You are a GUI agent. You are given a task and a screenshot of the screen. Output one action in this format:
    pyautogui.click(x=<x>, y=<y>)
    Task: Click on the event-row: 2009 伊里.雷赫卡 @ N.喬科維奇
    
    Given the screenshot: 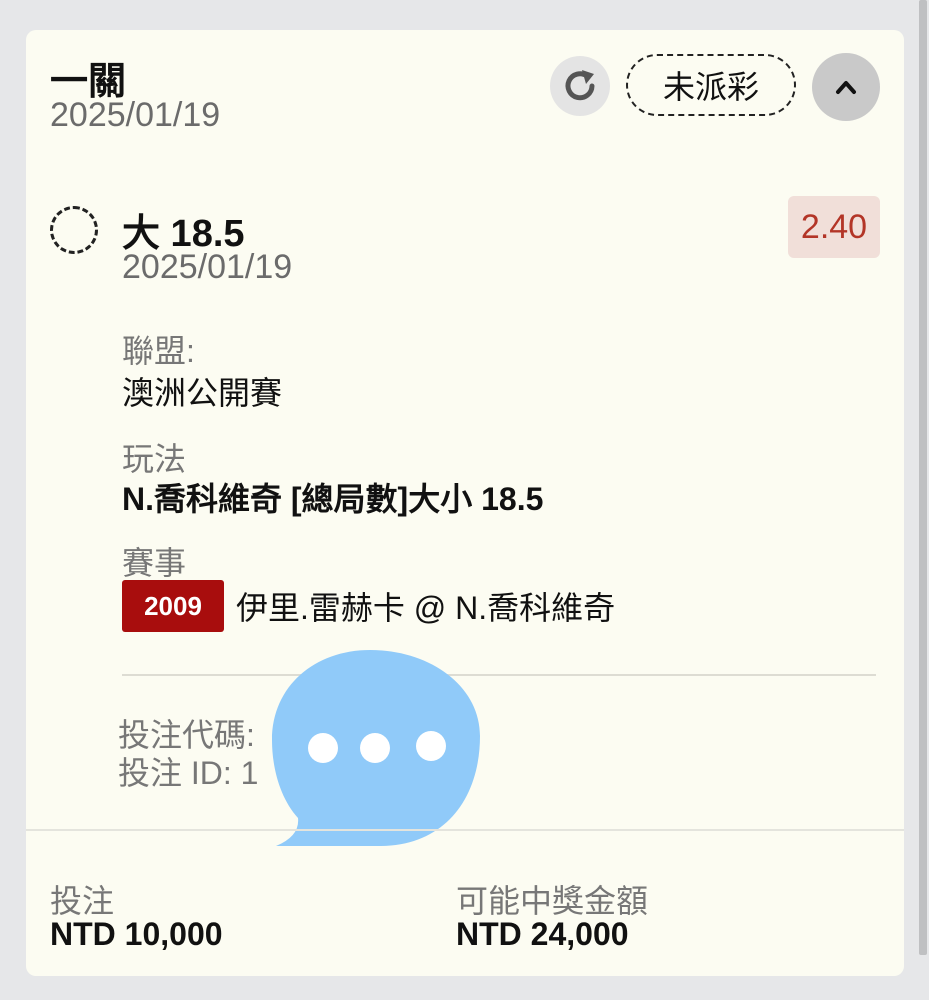 What is the action you would take?
    pyautogui.click(x=368, y=606)
    